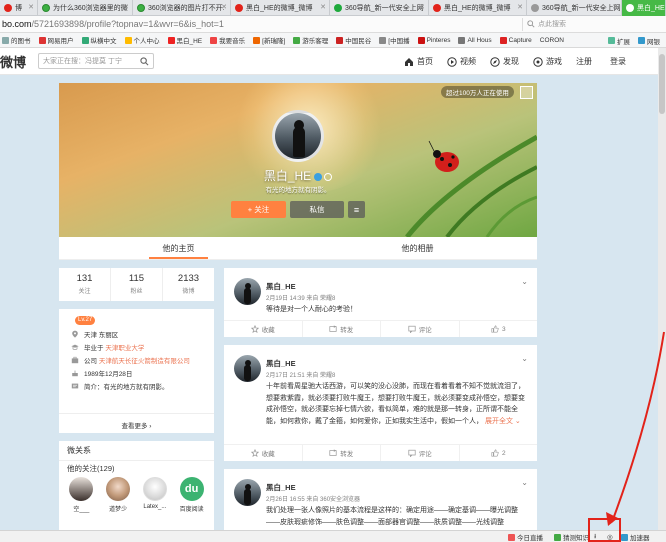 This screenshot has width=666, height=542. What do you see at coordinates (618, 41) in the screenshot?
I see `extensions-button: 扩展` at bounding box center [618, 41].